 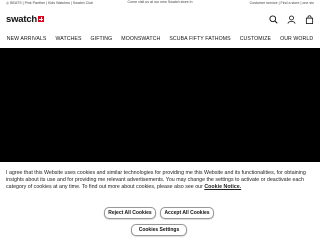 I want to click on header-icons, so click(x=291, y=19).